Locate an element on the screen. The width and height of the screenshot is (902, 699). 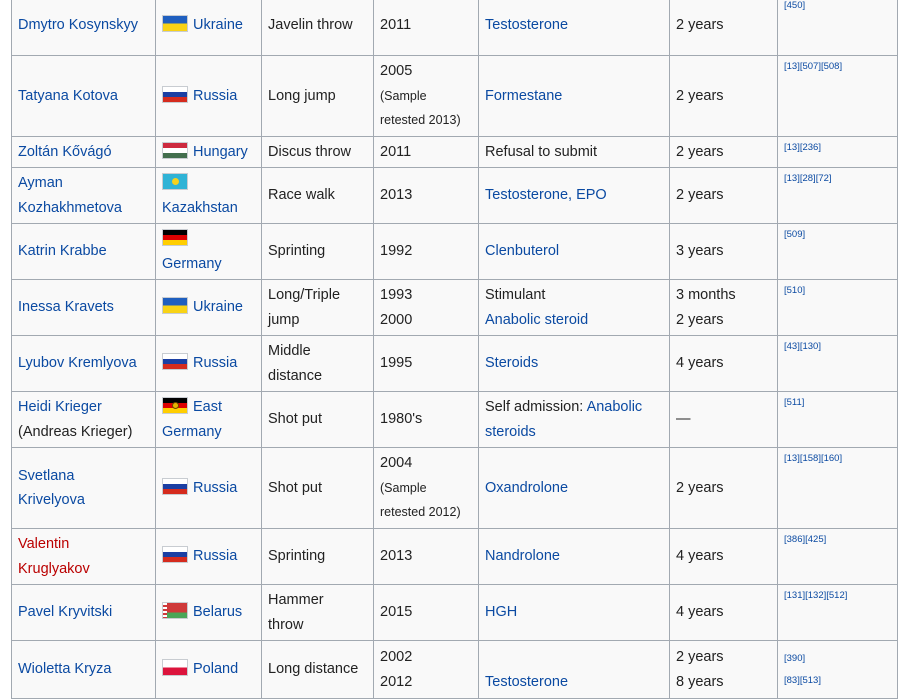
event-text: Long jump is located at coordinates (302, 95).